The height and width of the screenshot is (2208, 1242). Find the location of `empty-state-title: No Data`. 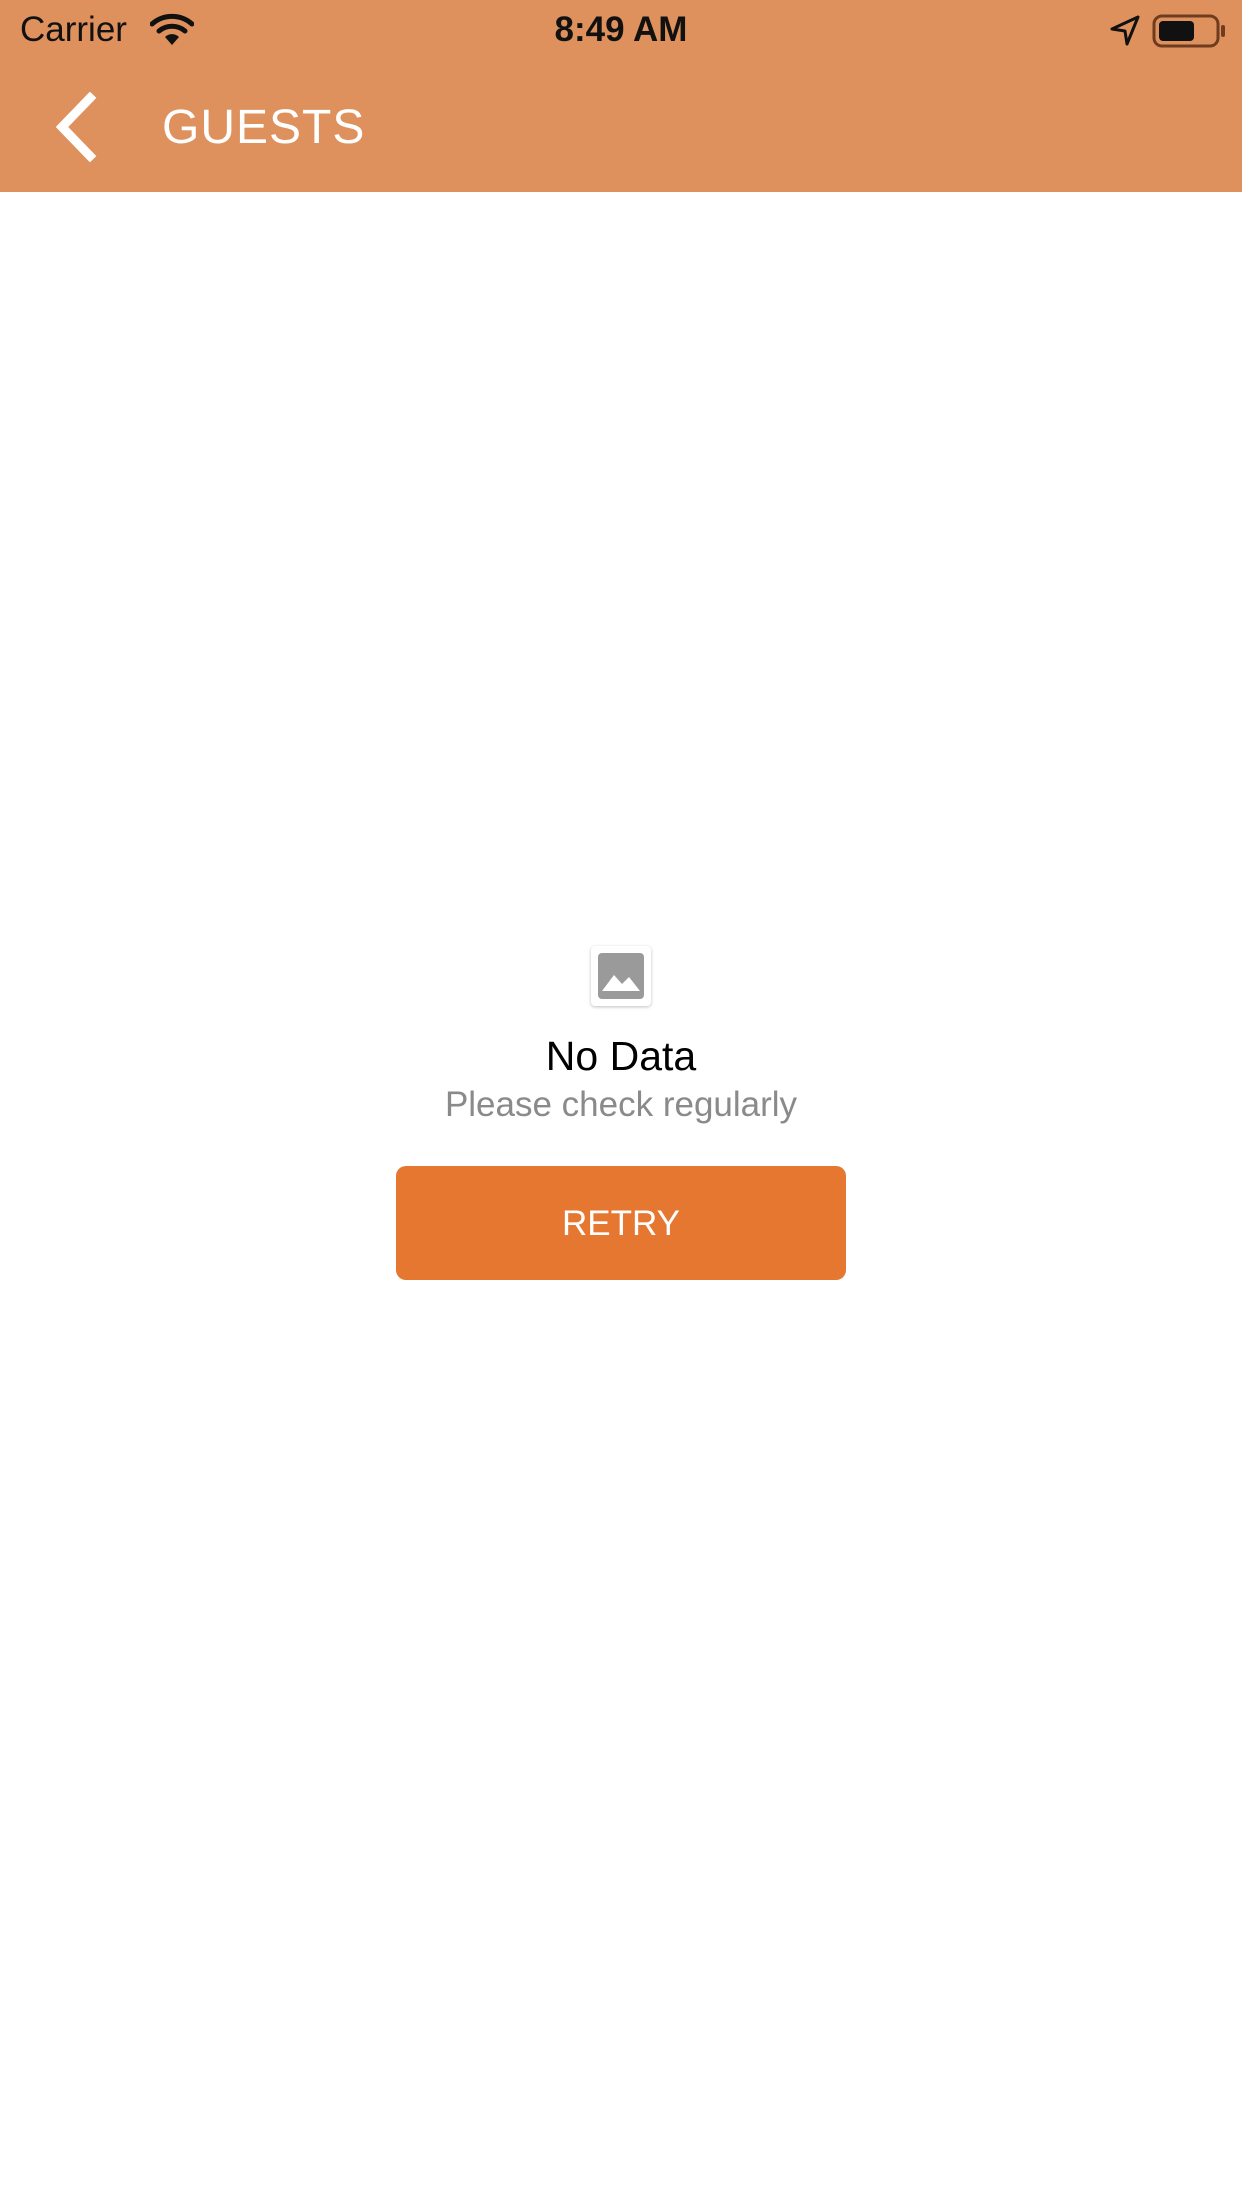

empty-state-title: No Data is located at coordinates (621, 1056).